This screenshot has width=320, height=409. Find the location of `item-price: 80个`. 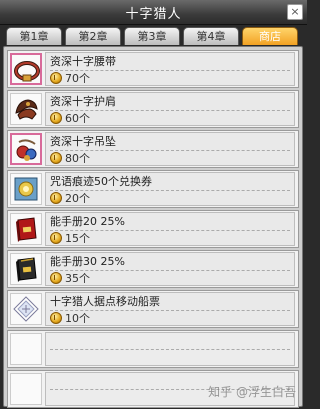

item-price: 80个 is located at coordinates (70, 158).